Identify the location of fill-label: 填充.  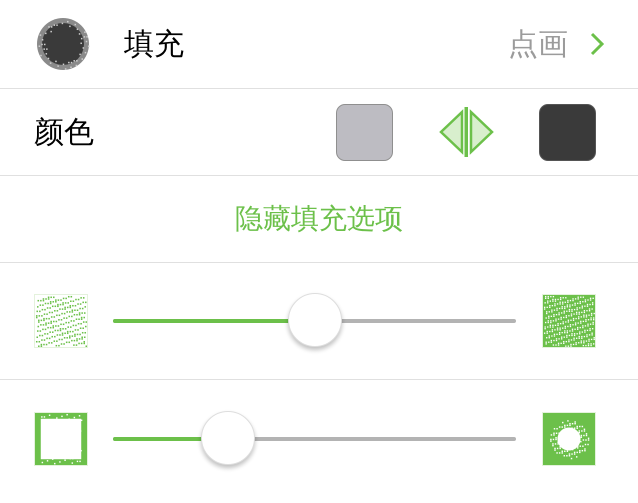
(154, 45).